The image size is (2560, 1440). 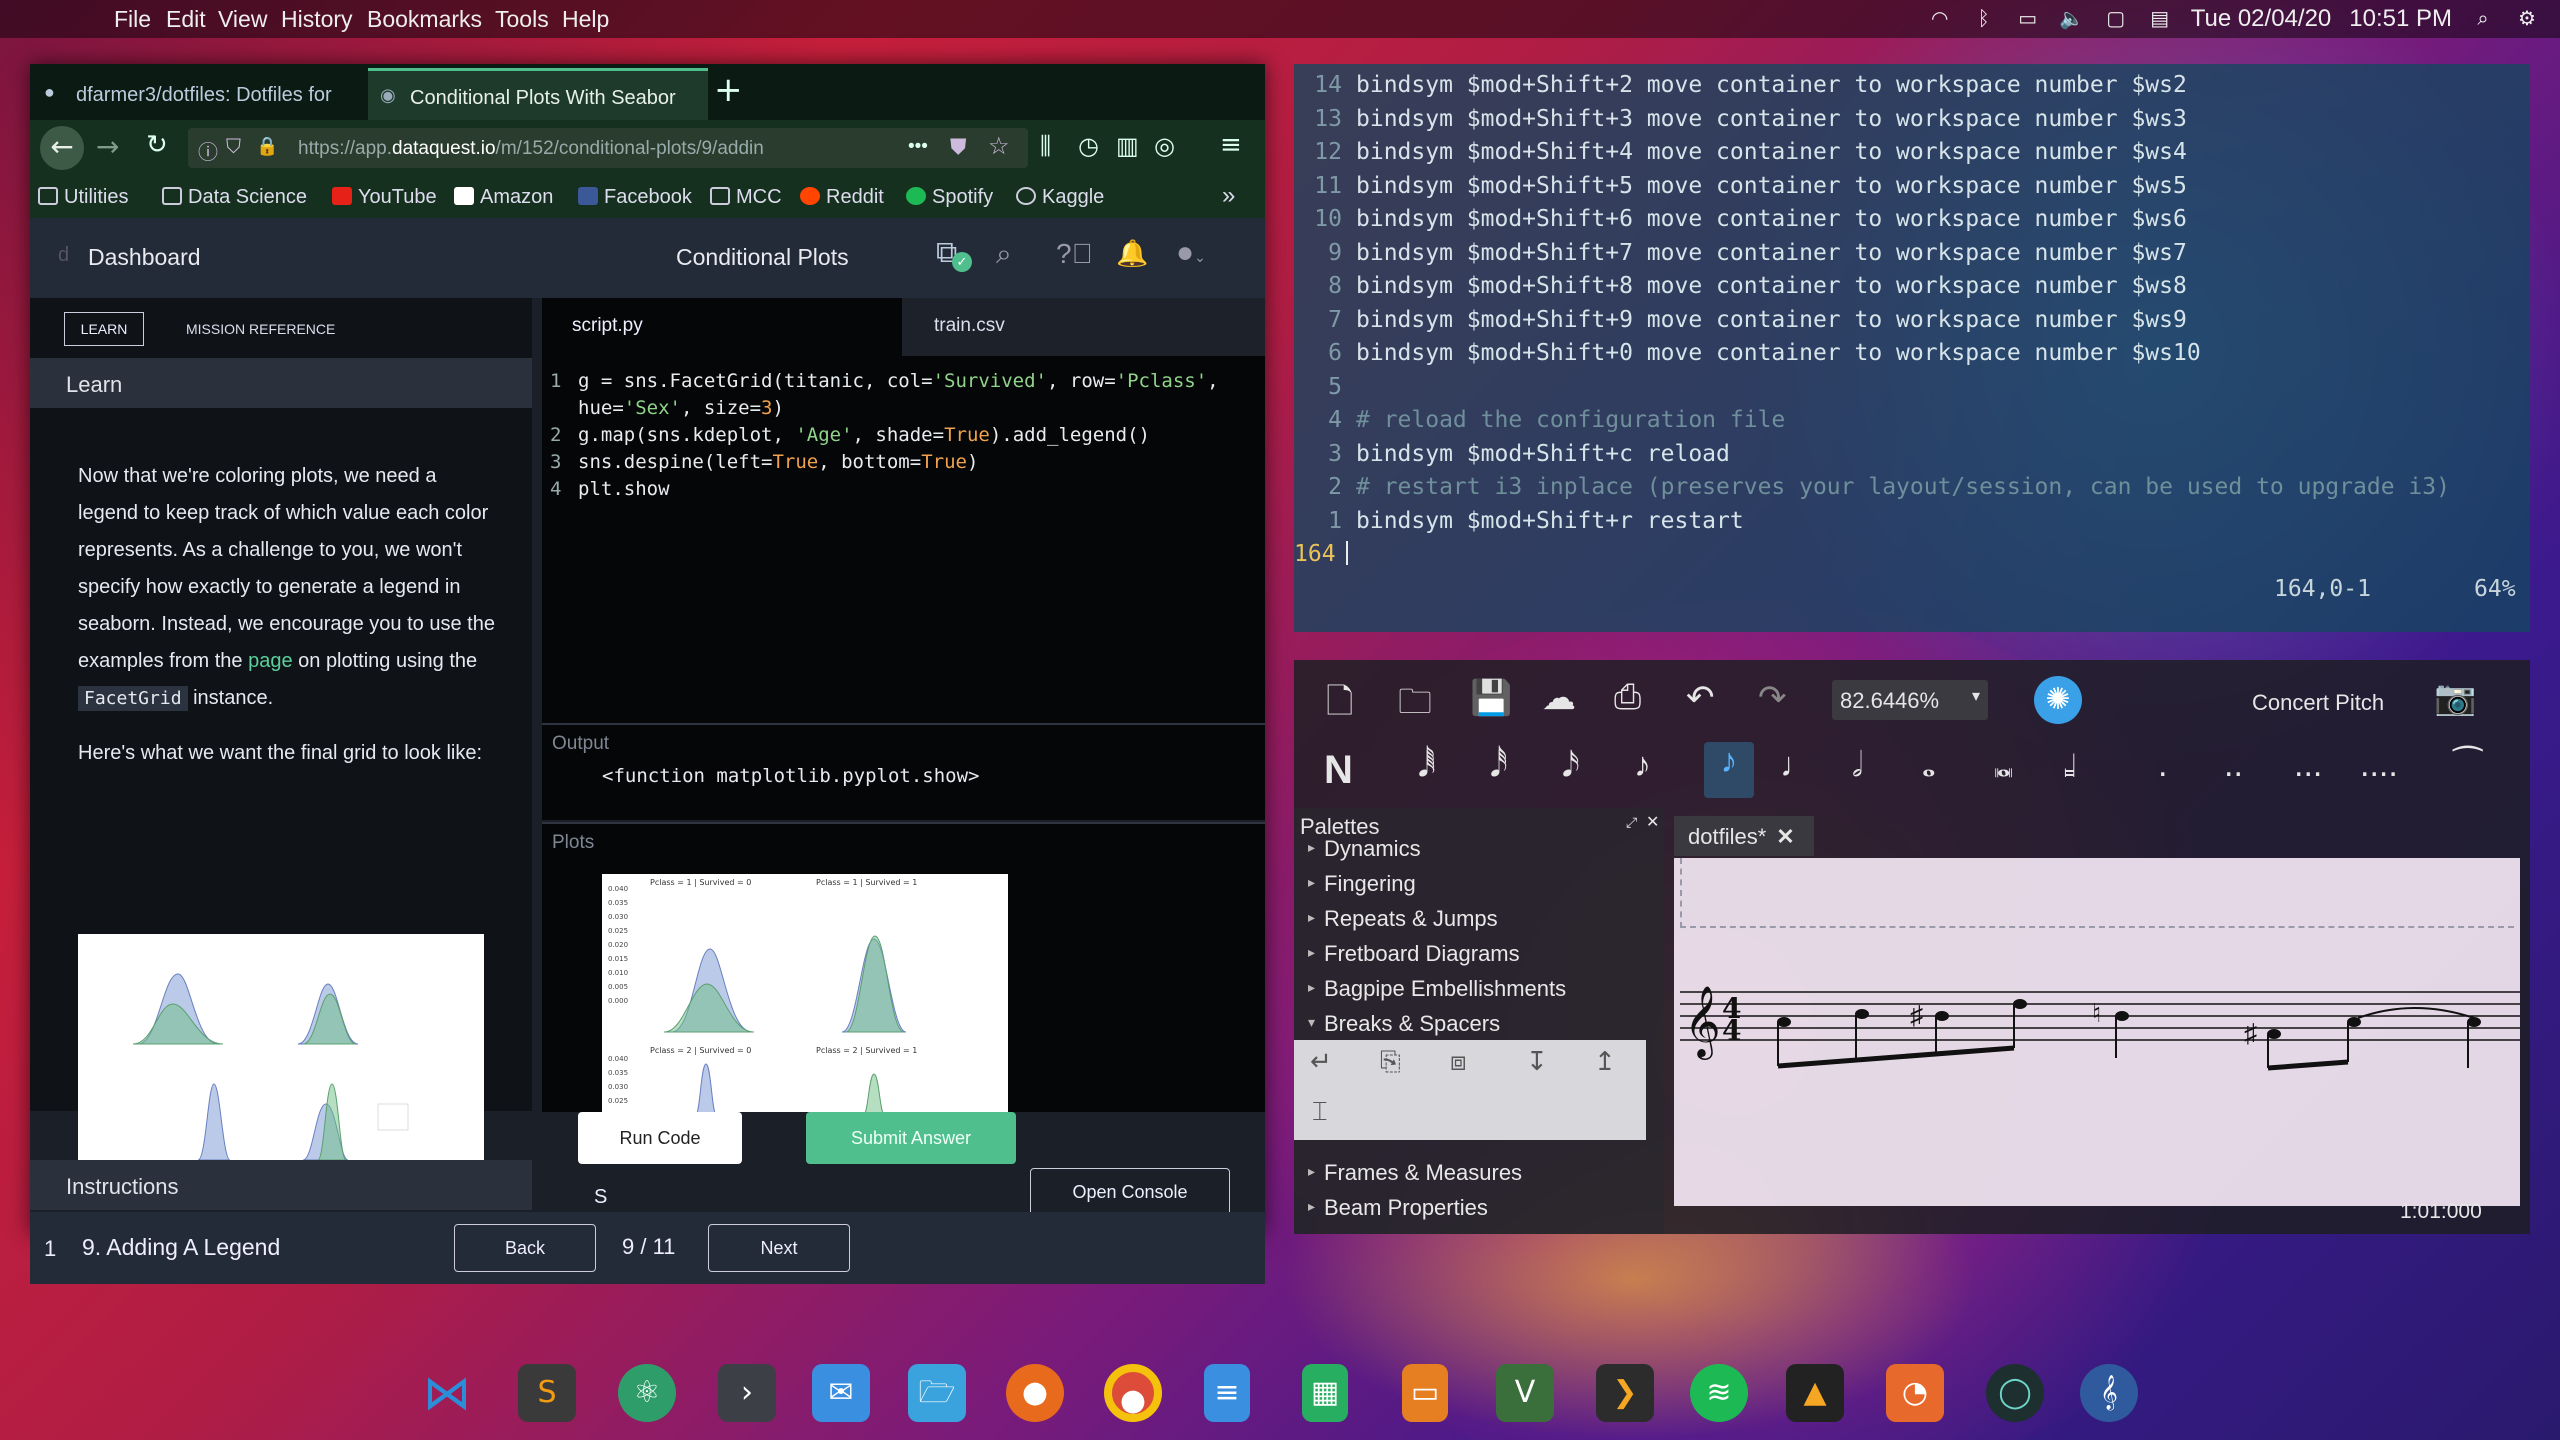 I want to click on wifi-icon: ◠, so click(x=1940, y=19).